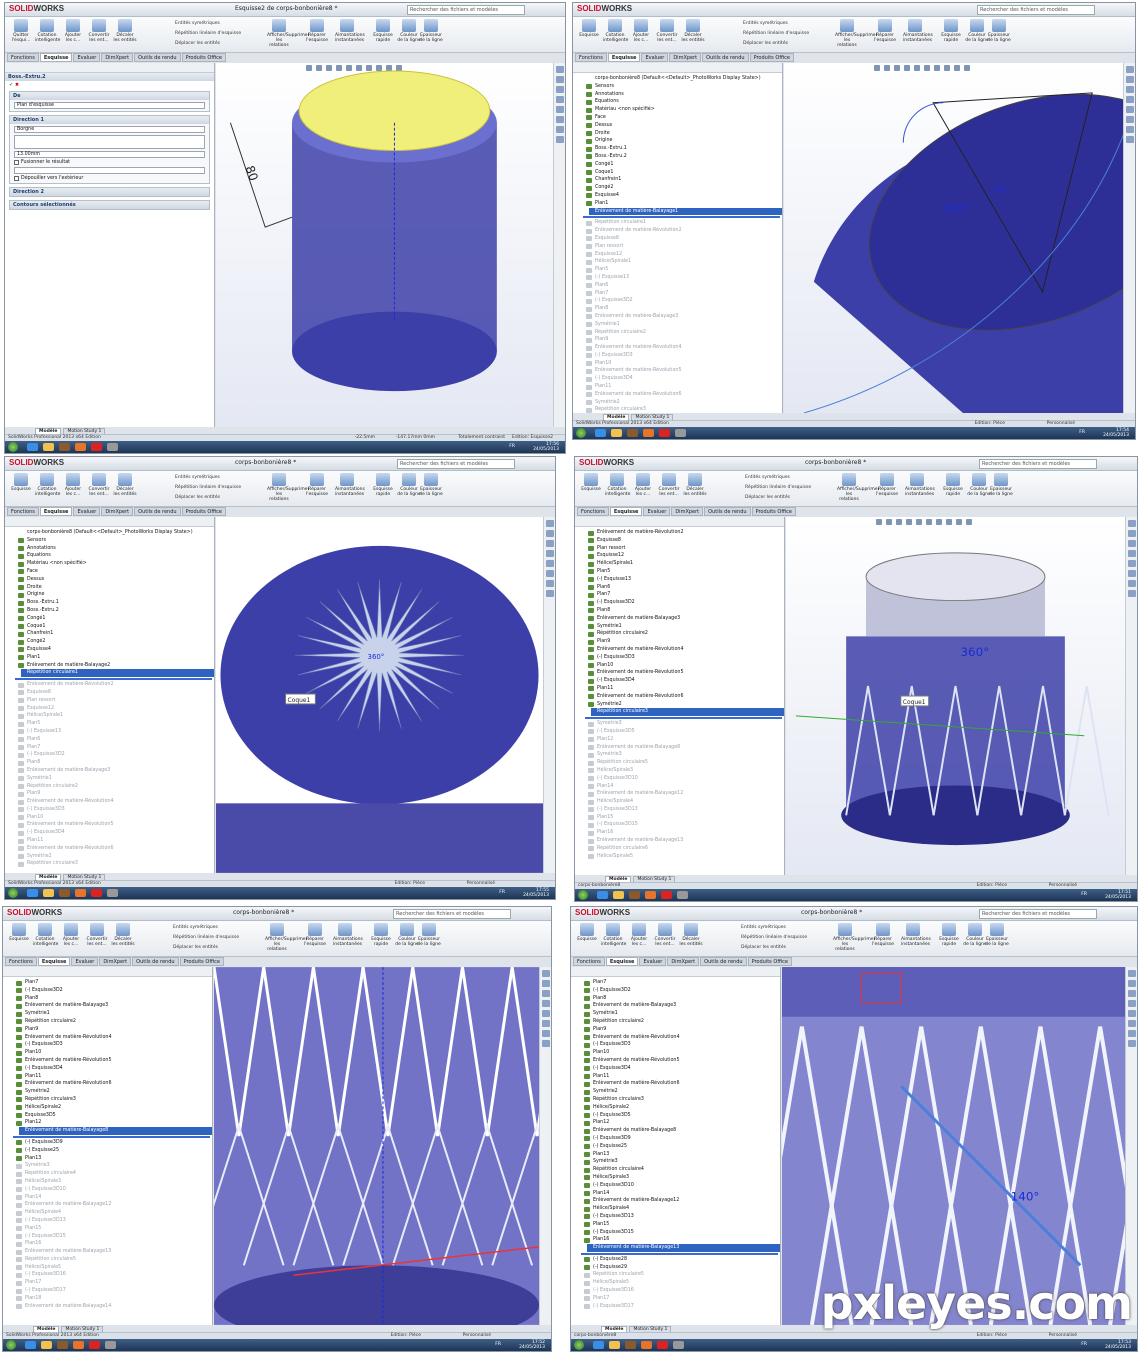  I want to click on tree-node: Hélice/Spirale4, so click(675, 1209).